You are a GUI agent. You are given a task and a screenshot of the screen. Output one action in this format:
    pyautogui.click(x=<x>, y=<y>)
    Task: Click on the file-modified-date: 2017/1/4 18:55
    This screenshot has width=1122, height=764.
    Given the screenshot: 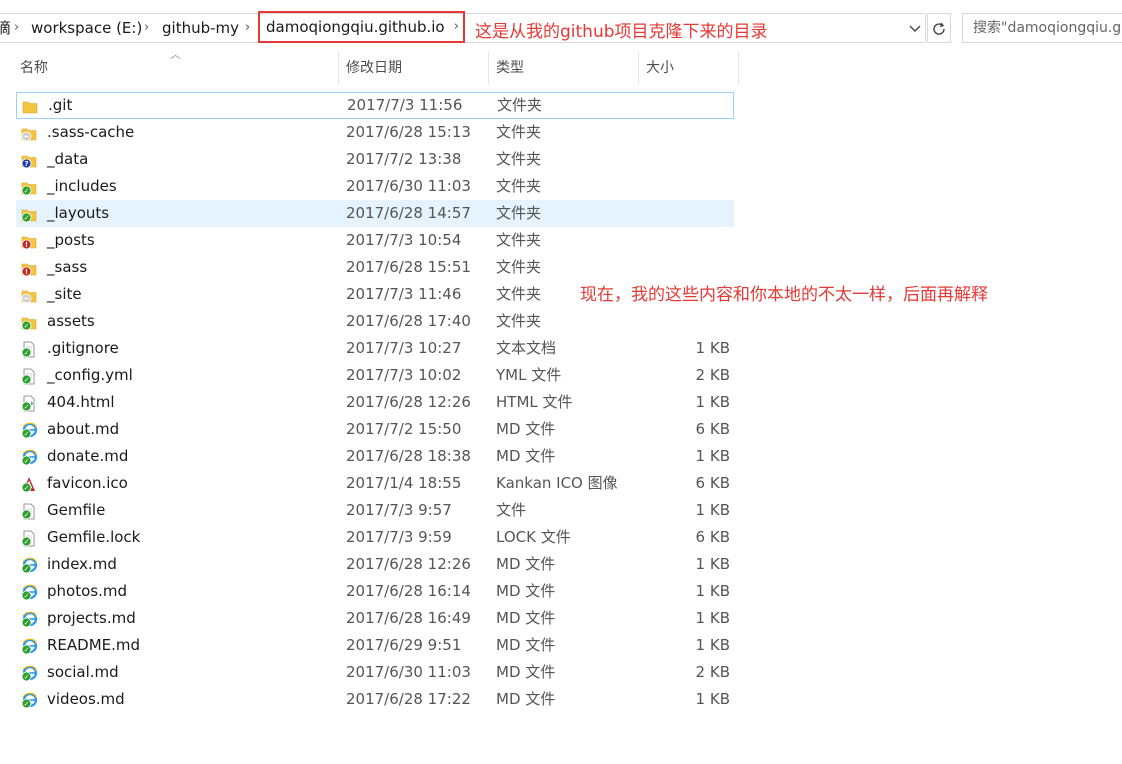 What is the action you would take?
    pyautogui.click(x=404, y=483)
    